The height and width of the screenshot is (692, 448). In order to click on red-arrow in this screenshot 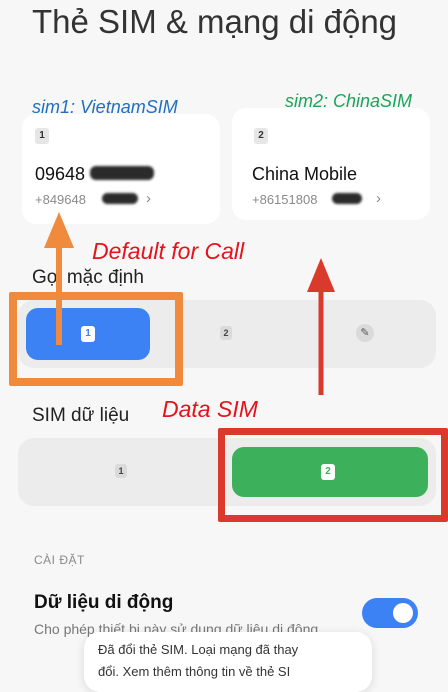, I will do `click(321, 326)`.